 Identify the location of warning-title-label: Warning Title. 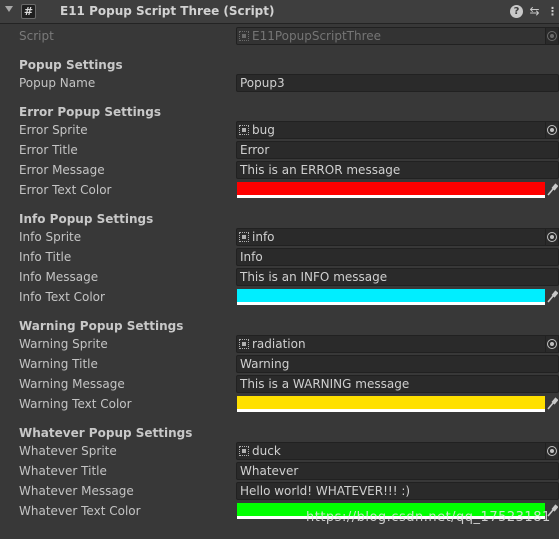
(58, 364).